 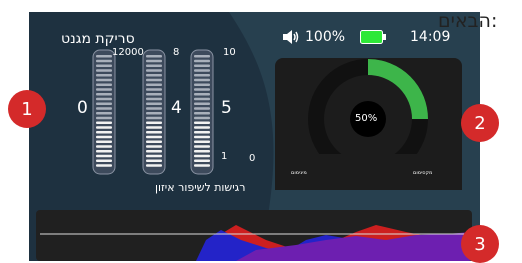 I want to click on bar-top-label-1: 12000, so click(x=128, y=52).